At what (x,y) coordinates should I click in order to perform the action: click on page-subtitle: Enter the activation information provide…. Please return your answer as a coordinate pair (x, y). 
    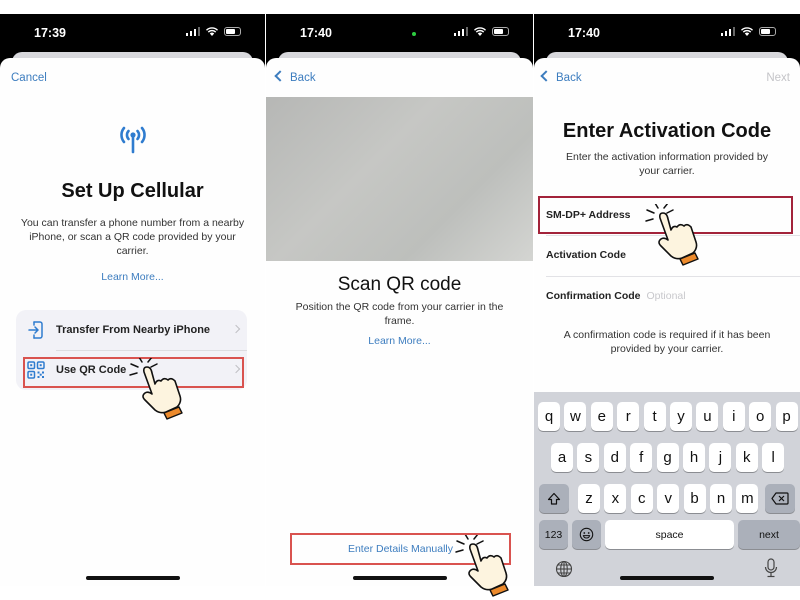
    Looking at the image, I should click on (667, 164).